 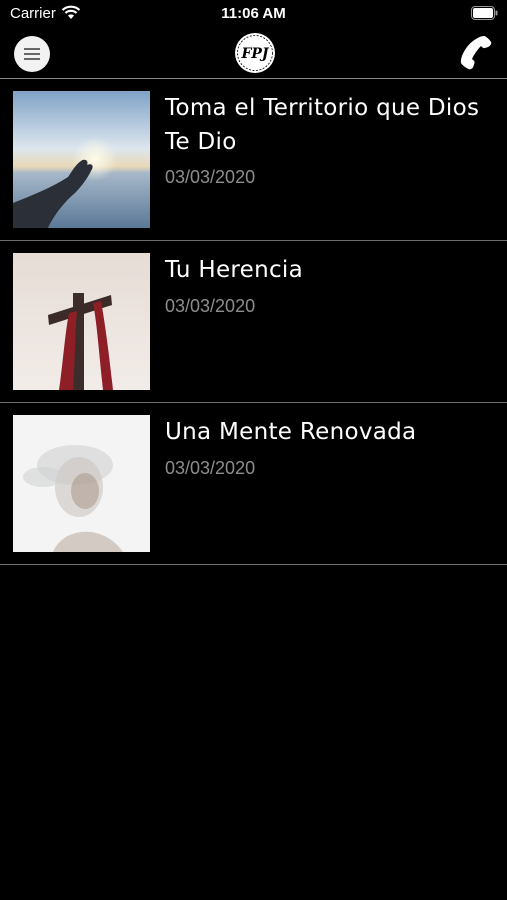 I want to click on app-logo: FPJ, so click(x=255, y=53).